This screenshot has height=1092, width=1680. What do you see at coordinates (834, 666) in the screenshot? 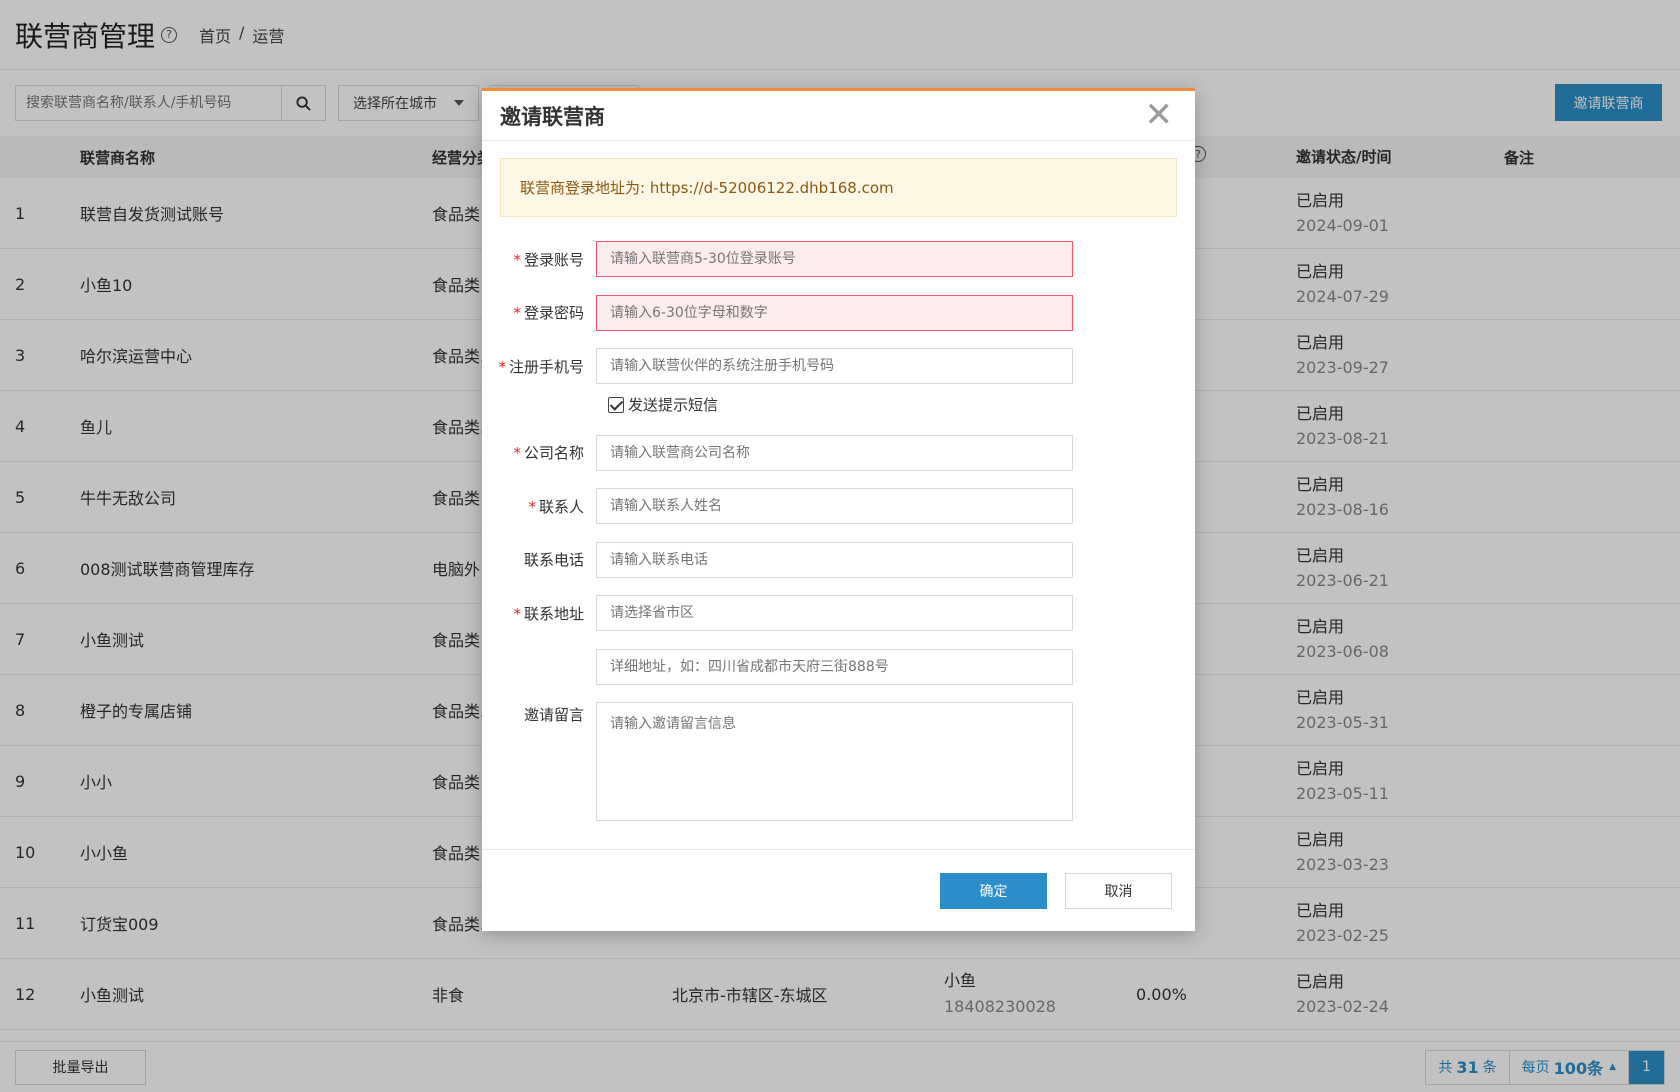
I see `address-detail-input` at bounding box center [834, 666].